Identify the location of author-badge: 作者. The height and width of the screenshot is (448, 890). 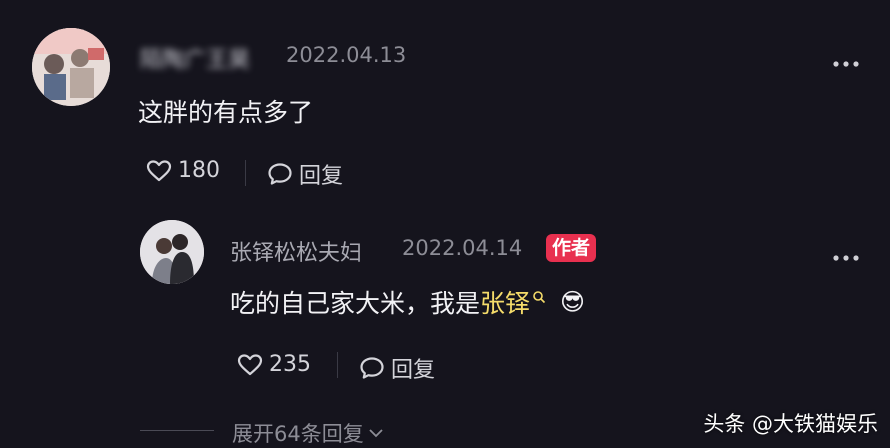
(571, 248).